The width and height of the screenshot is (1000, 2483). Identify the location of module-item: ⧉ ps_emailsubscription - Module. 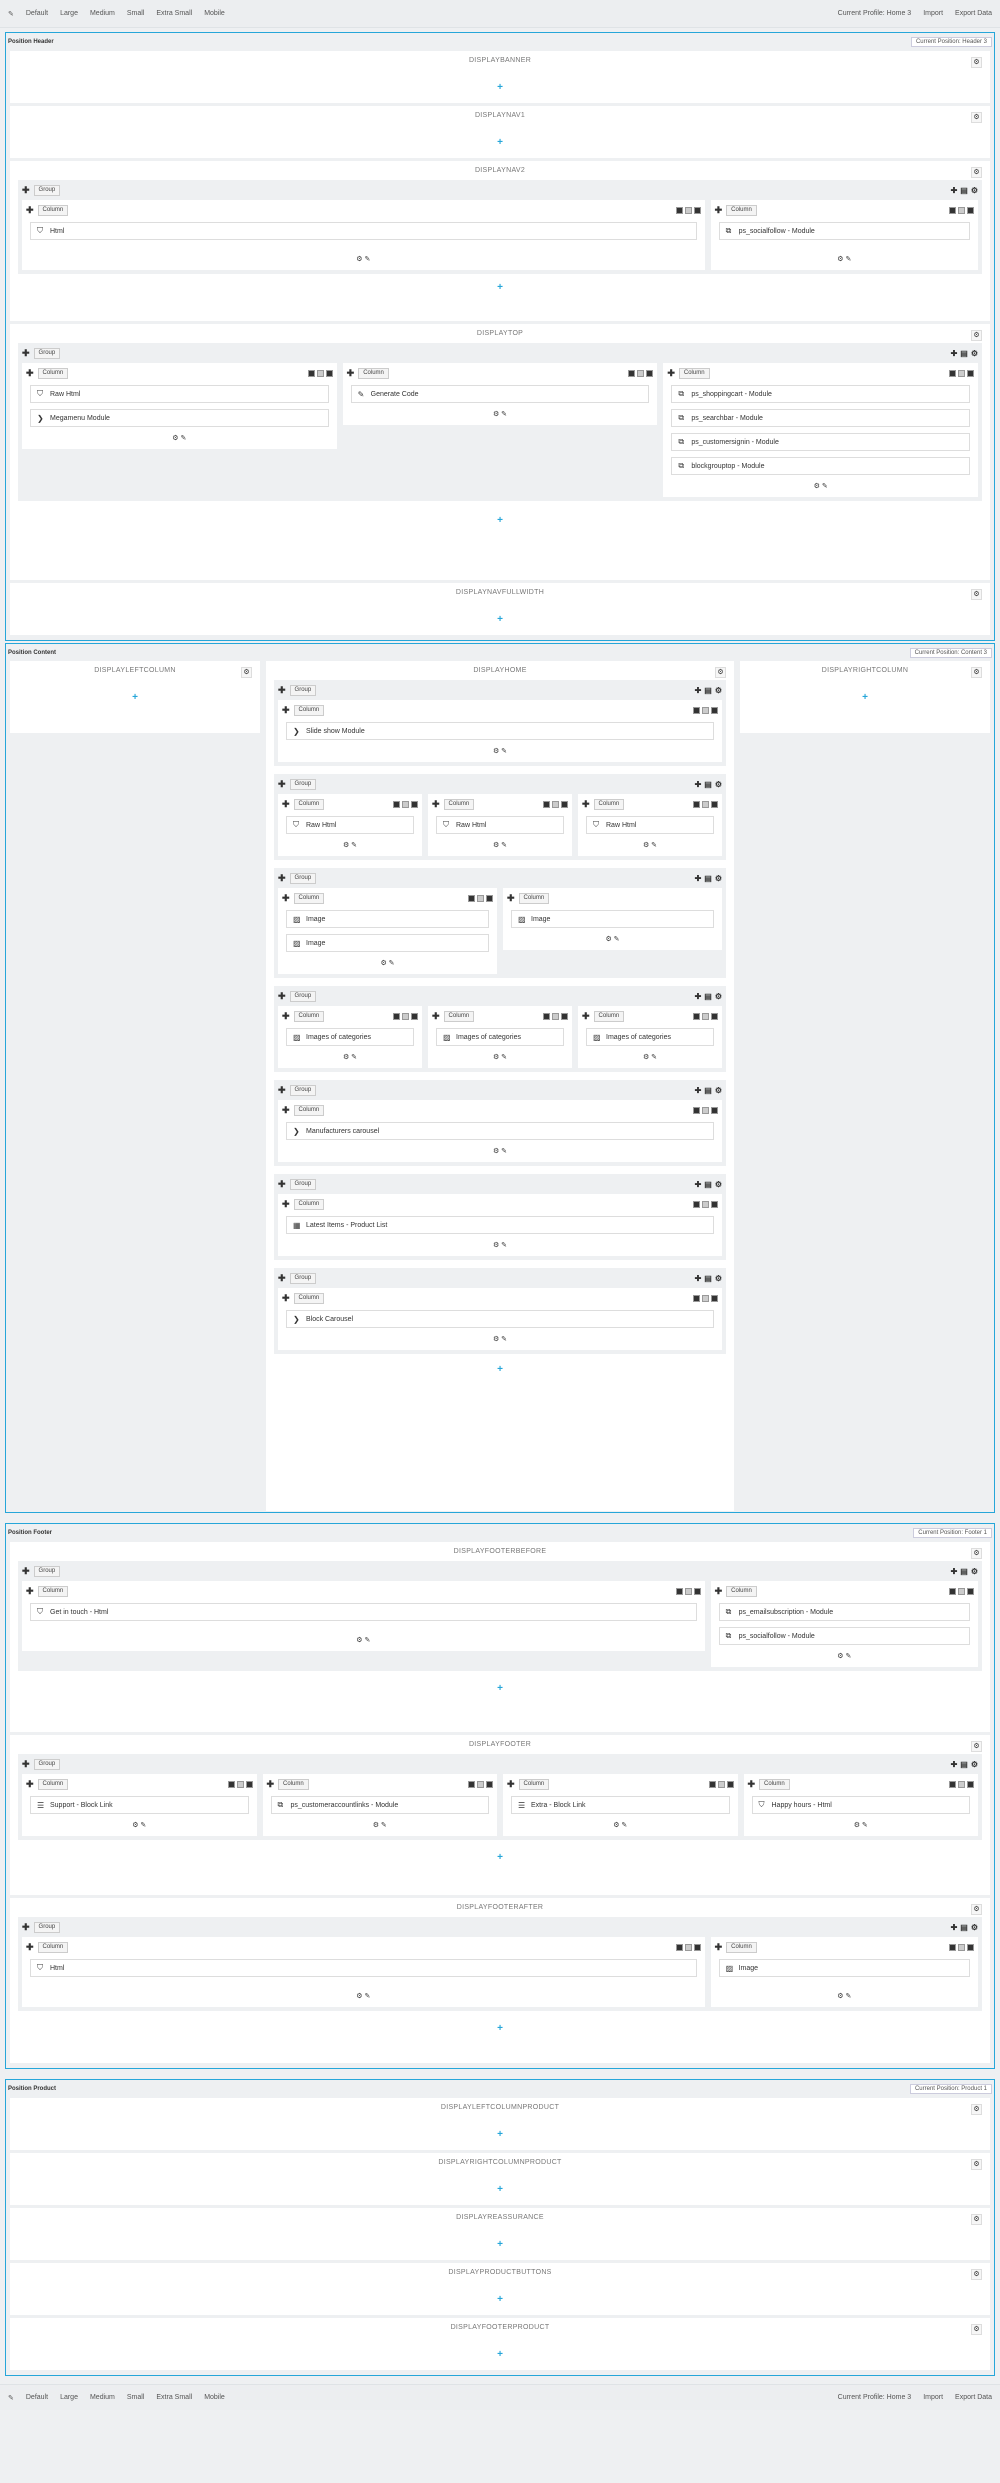
(844, 1612).